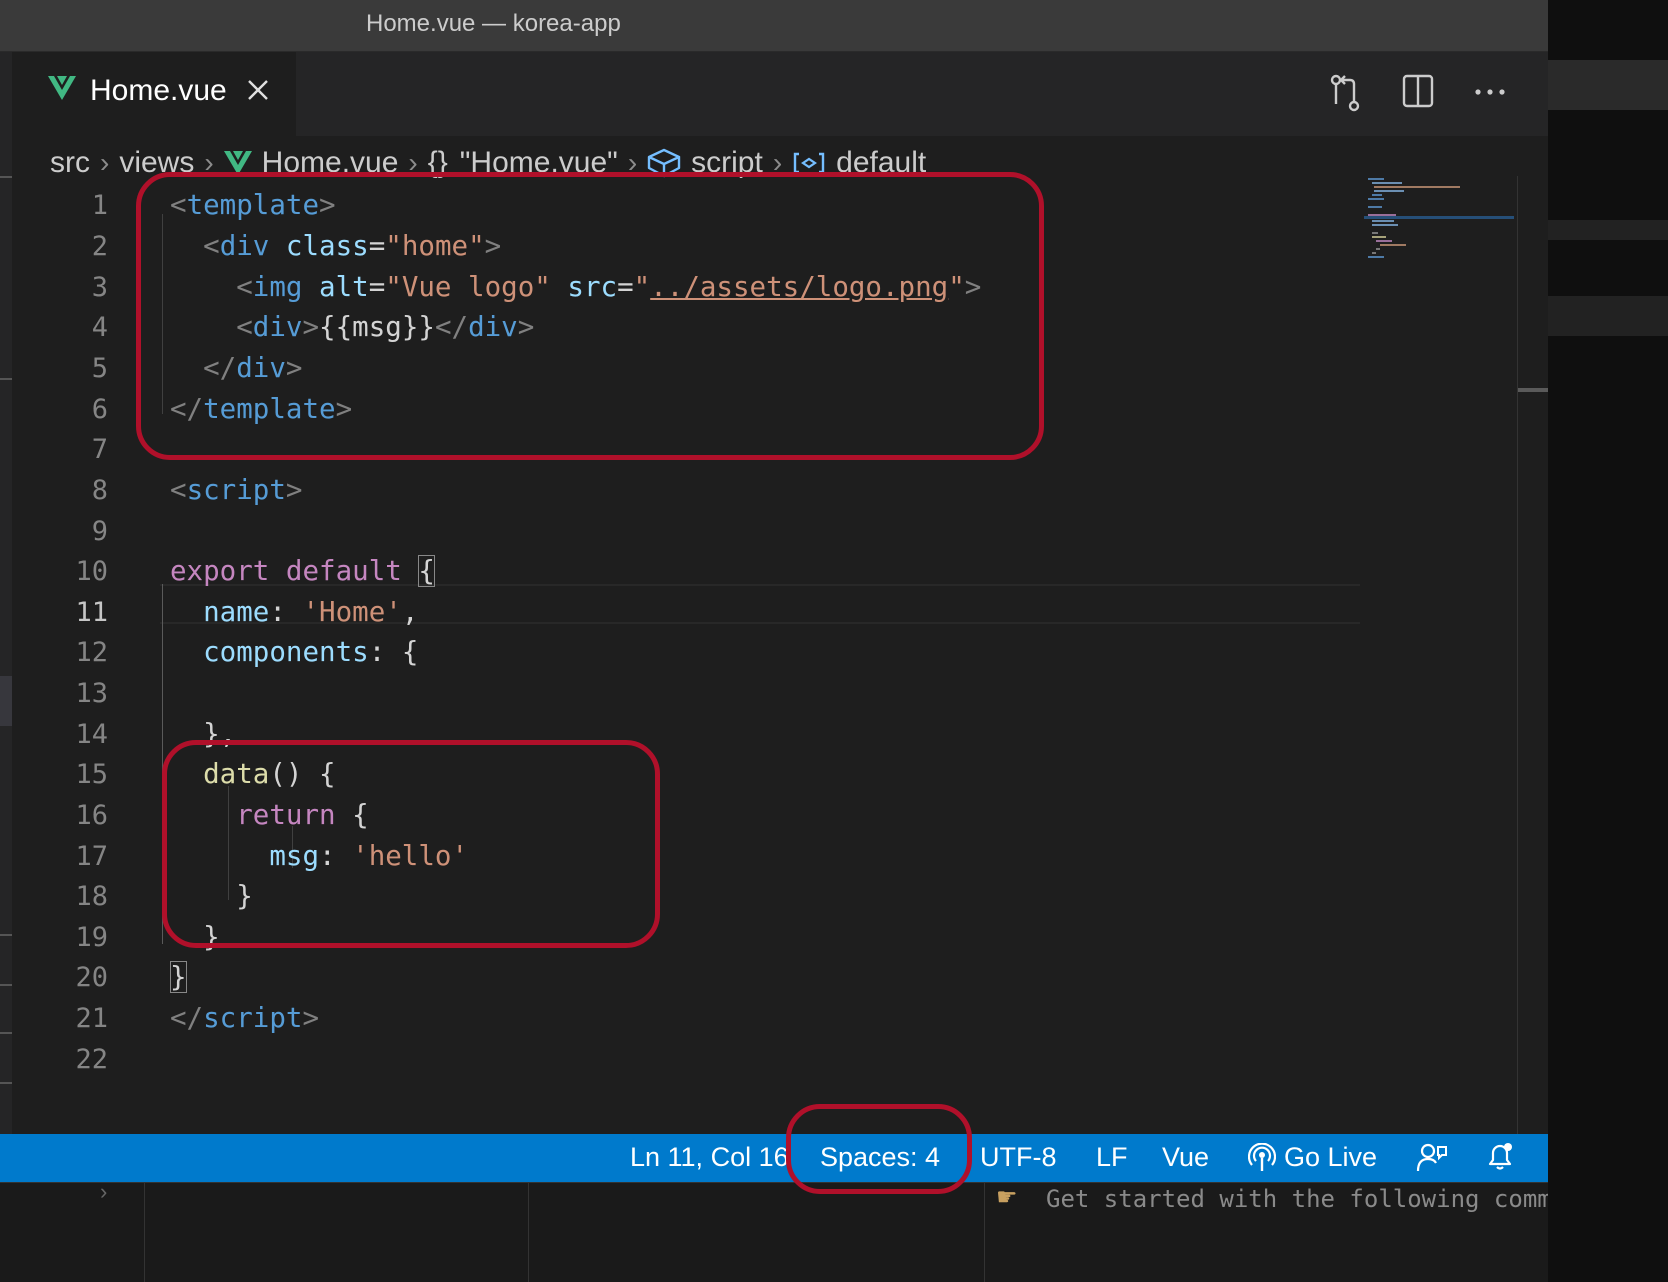 This screenshot has height=1282, width=1668. Describe the element at coordinates (1112, 1157) in the screenshot. I see `eol-selector: LF` at that location.